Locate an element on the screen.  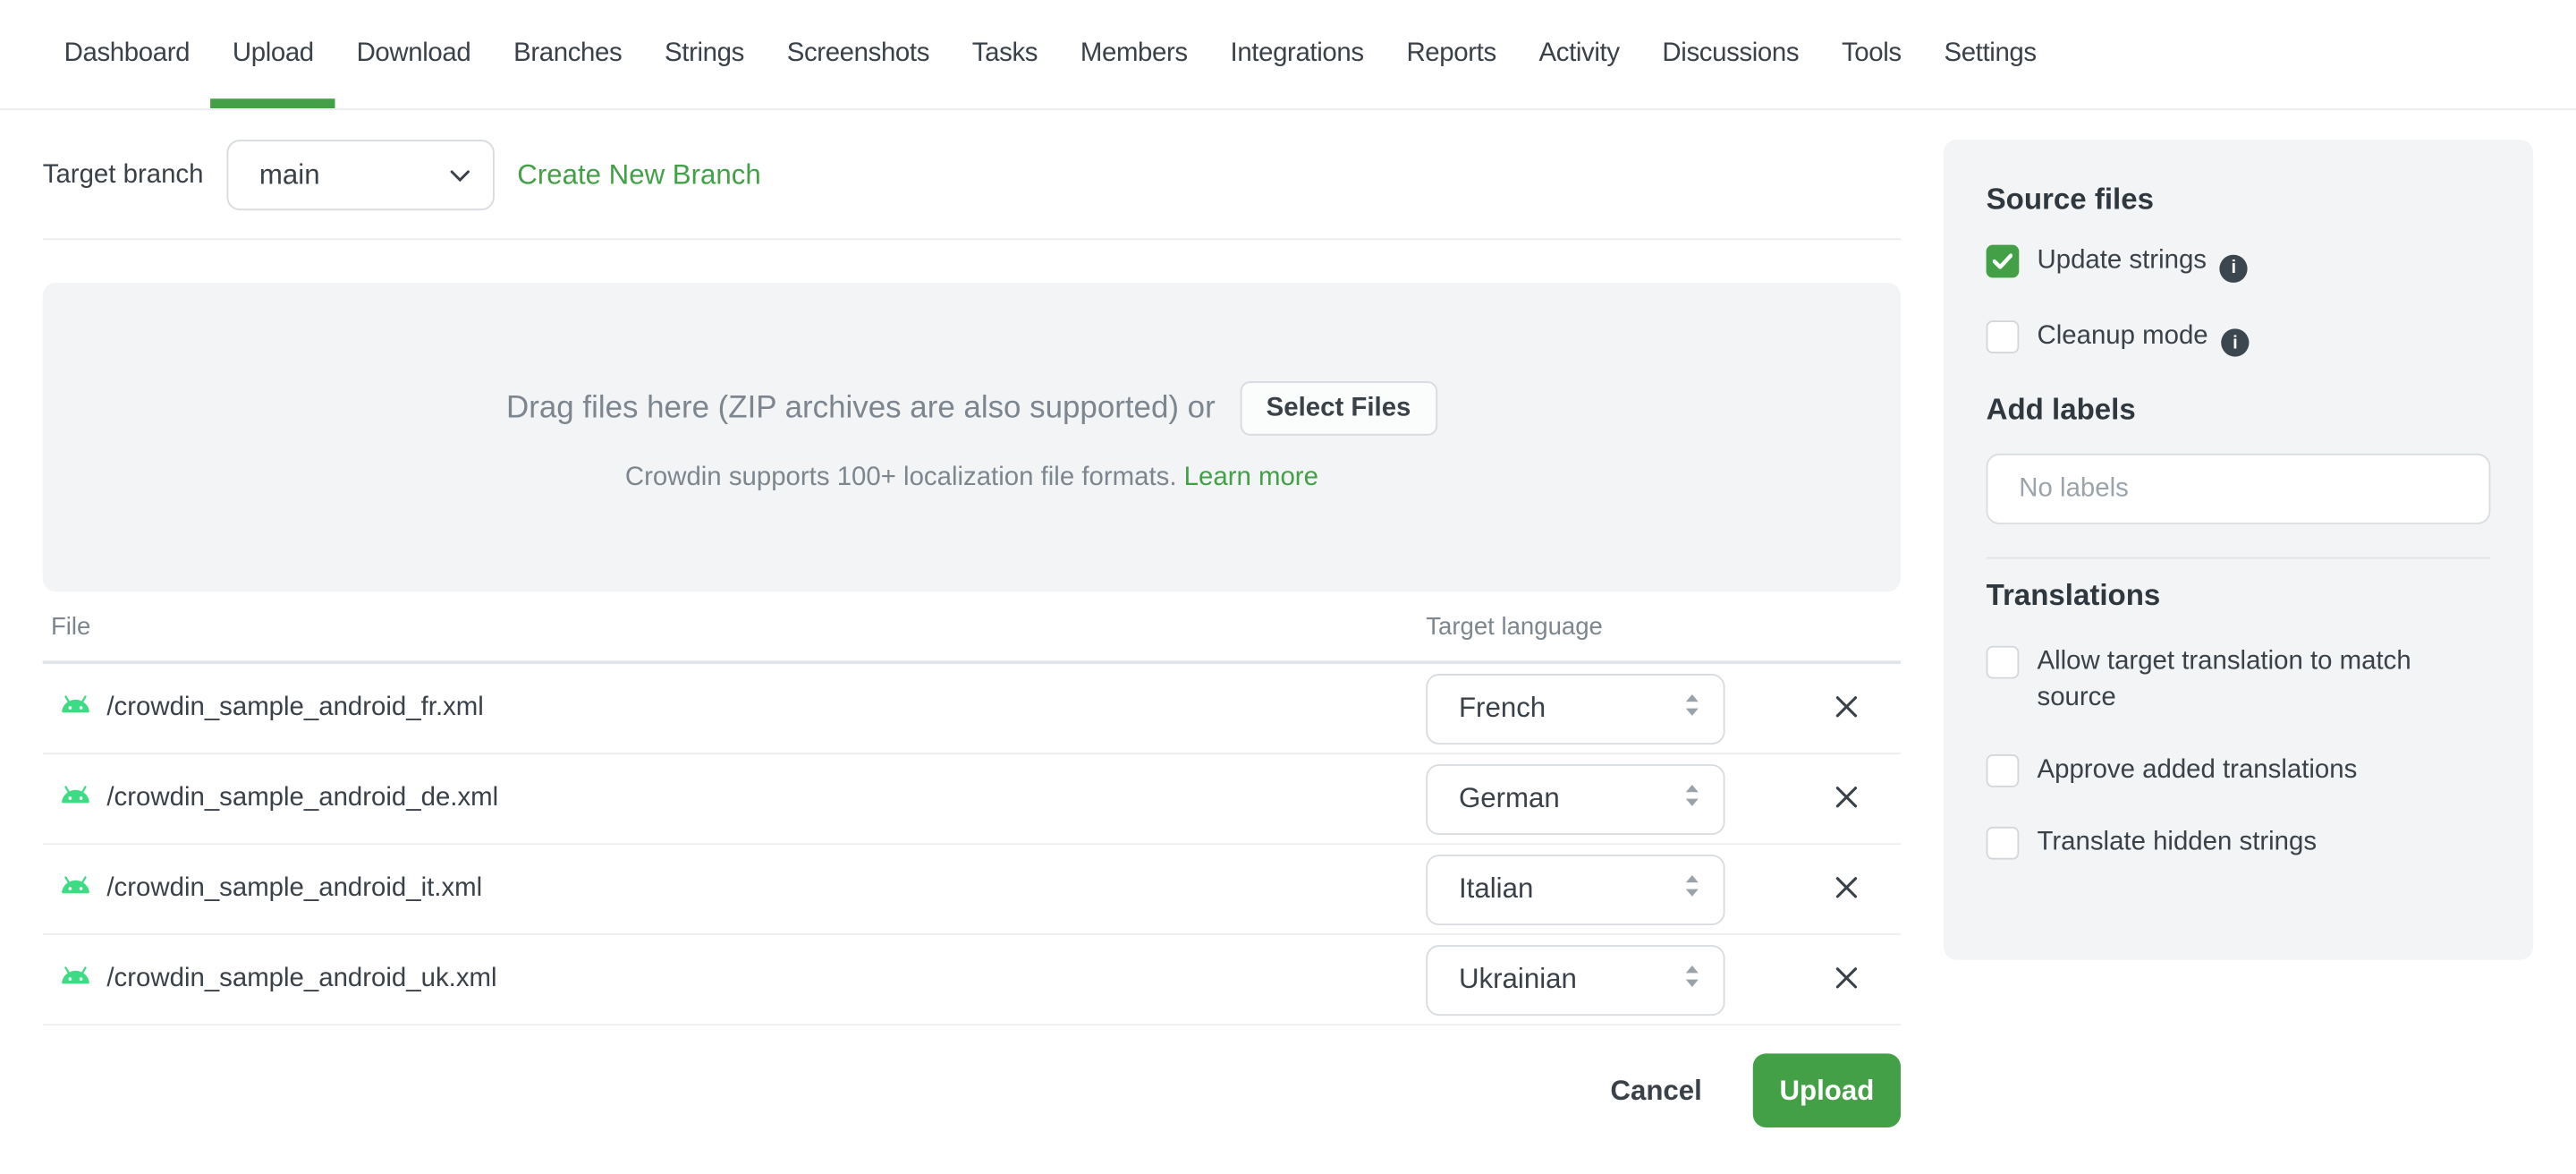
file-name: /crowdin_sample_android_it.xml is located at coordinates (294, 888).